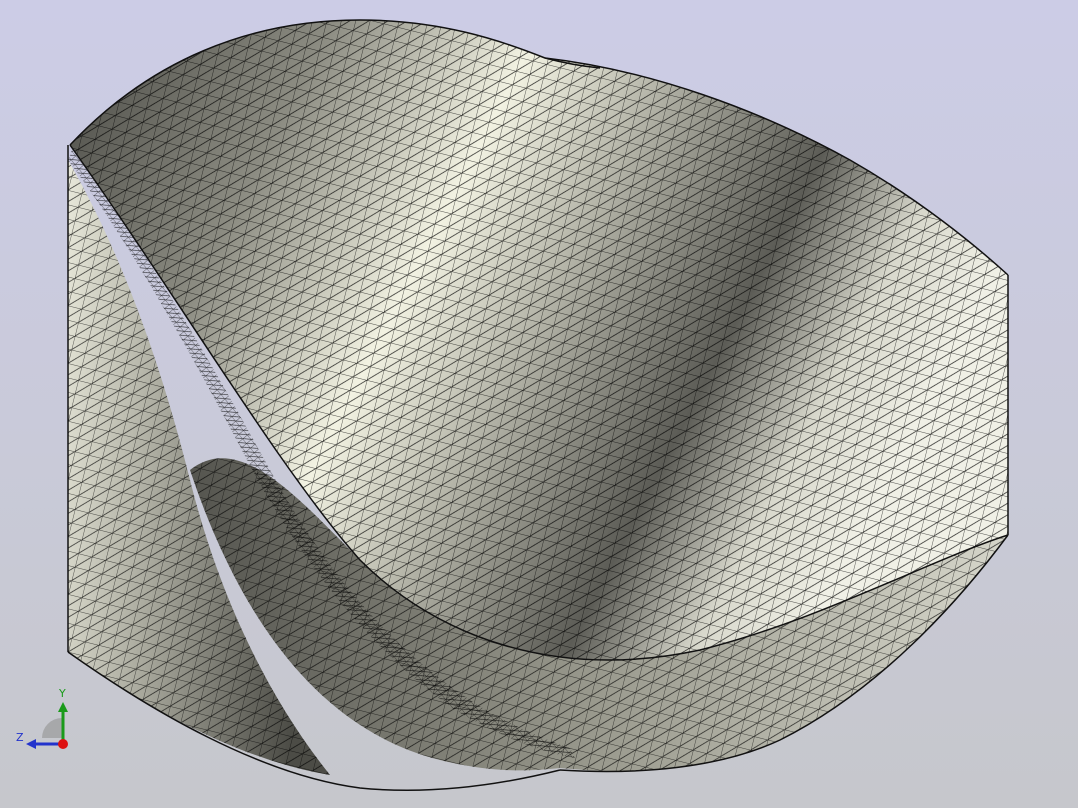 The image size is (1078, 808). What do you see at coordinates (44, 720) in the screenshot?
I see `axis-triad: Y Z` at bounding box center [44, 720].